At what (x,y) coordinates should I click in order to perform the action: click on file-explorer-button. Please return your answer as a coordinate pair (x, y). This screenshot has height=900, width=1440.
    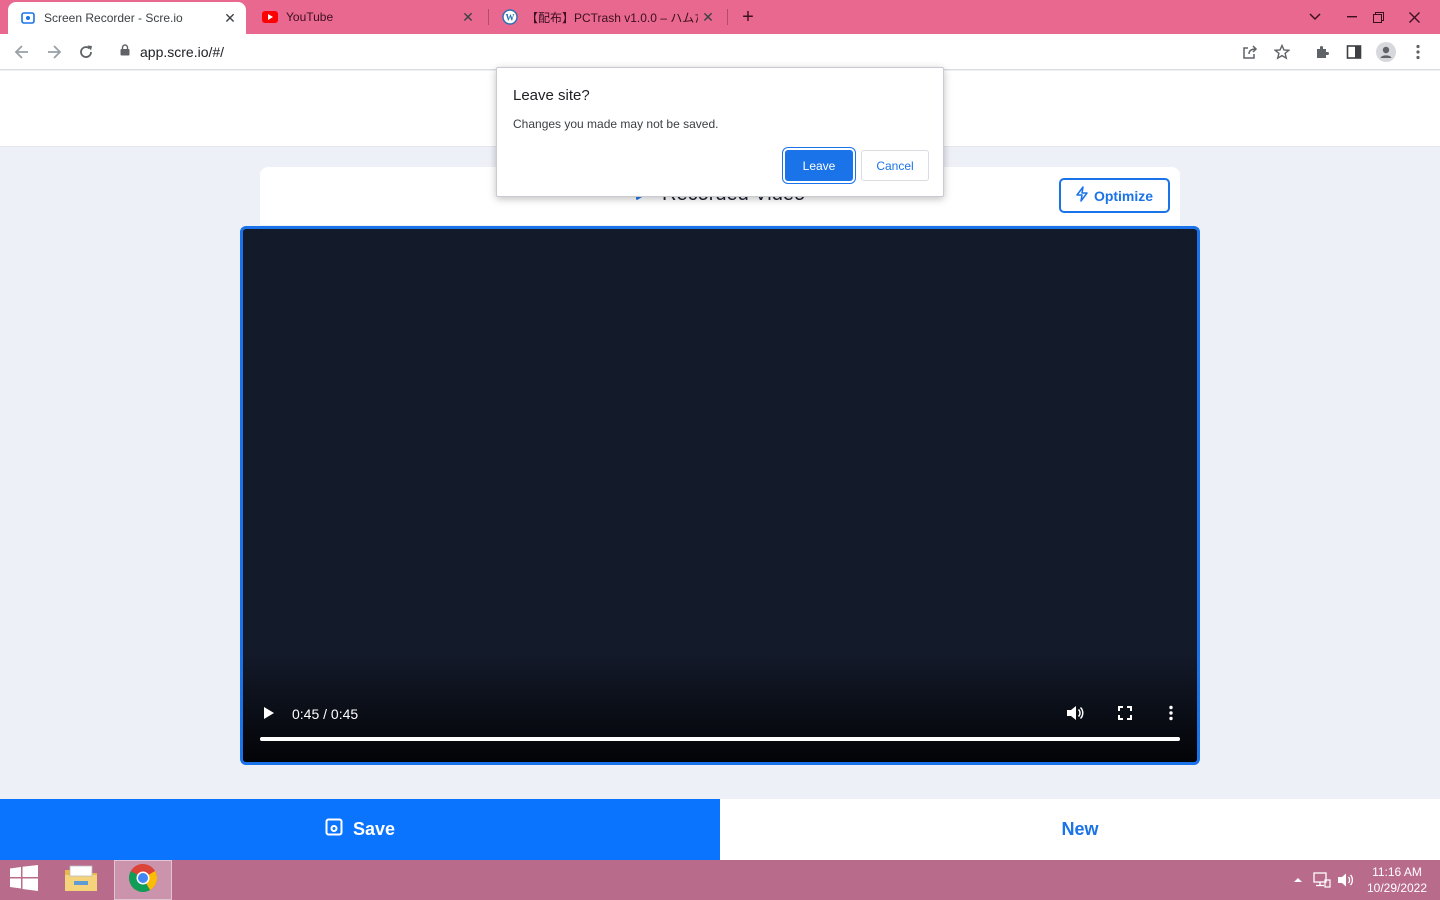
    Looking at the image, I should click on (81, 880).